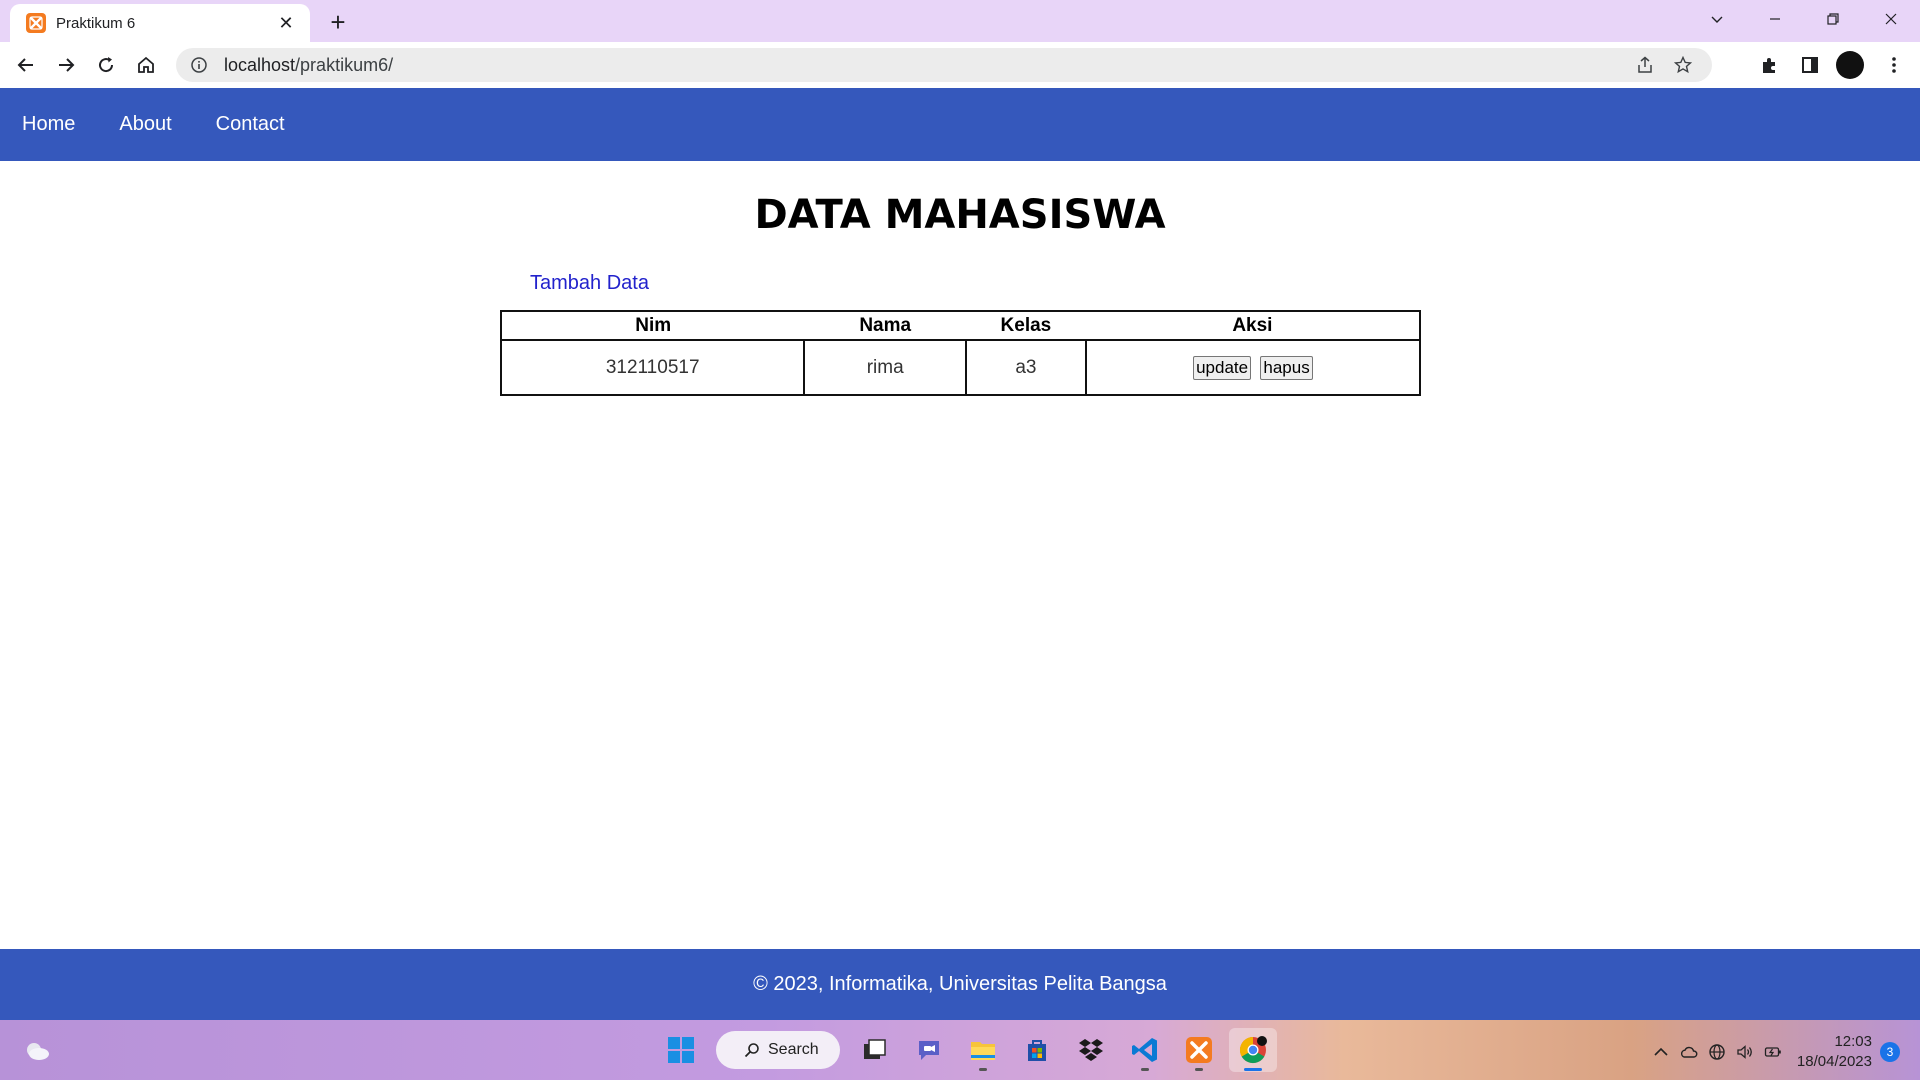 The image size is (1920, 1080). I want to click on browser-toolbar: localhost/praktikum6/, so click(960, 65).